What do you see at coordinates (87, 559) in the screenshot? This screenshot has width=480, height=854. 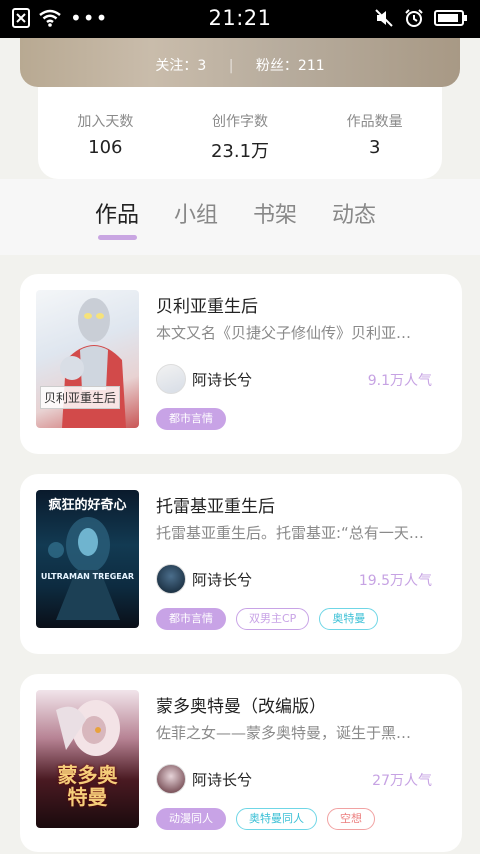 I see `book-cover: 疯狂的好奇心 ULTRAMAN TREGEAR` at bounding box center [87, 559].